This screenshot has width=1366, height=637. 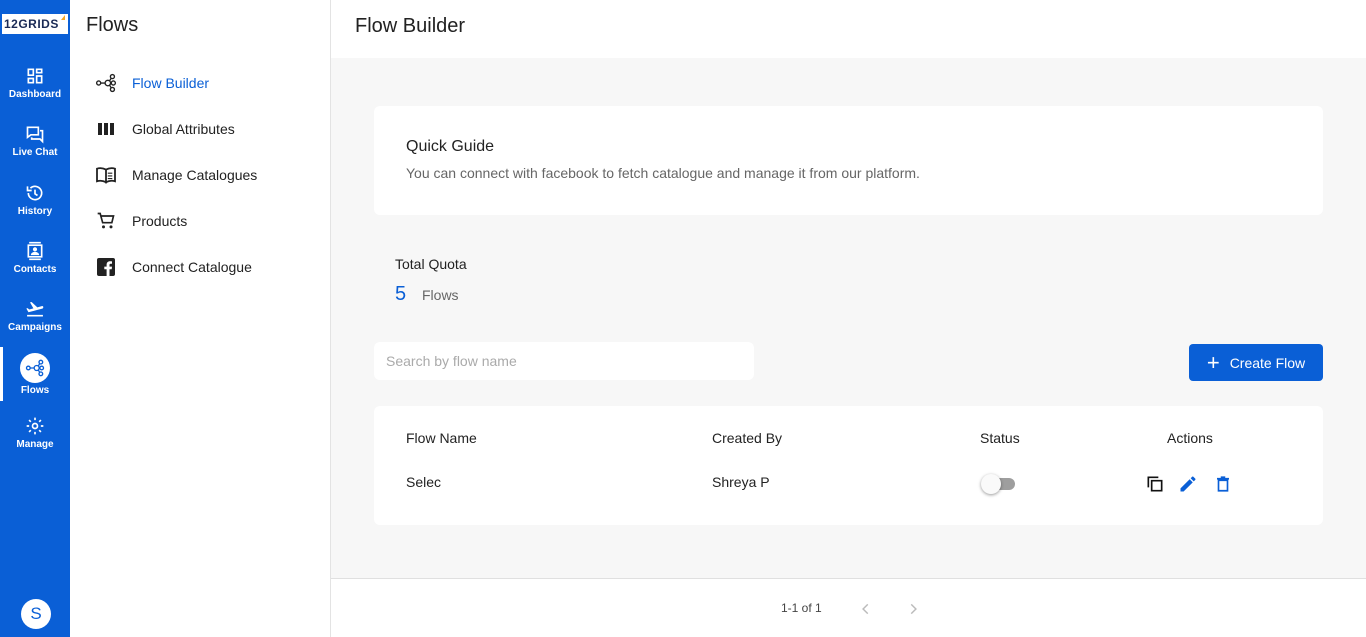 What do you see at coordinates (35, 390) in the screenshot?
I see `rail-item-label: Flows` at bounding box center [35, 390].